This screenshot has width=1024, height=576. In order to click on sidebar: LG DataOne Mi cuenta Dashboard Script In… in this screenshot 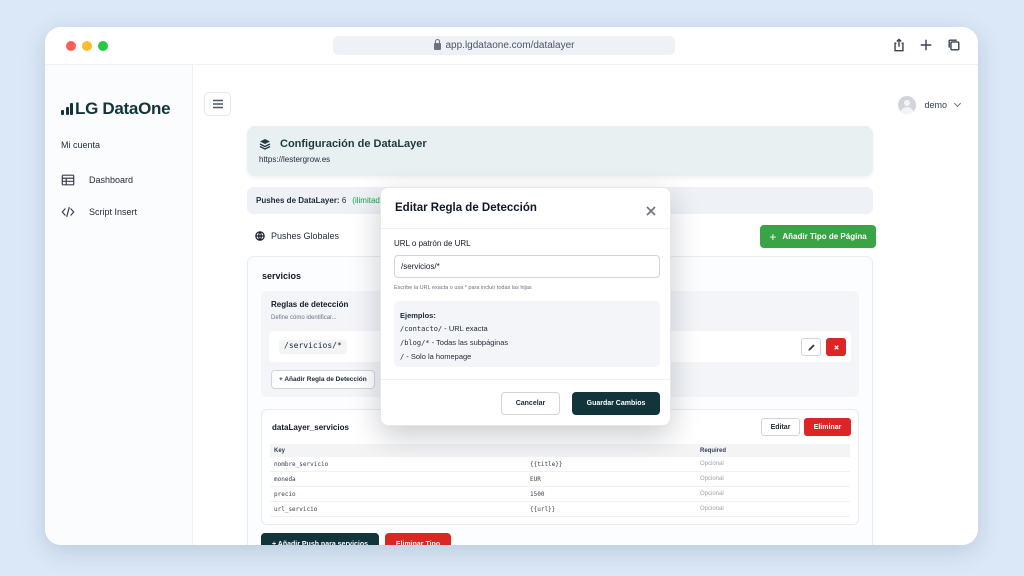, I will do `click(119, 305)`.